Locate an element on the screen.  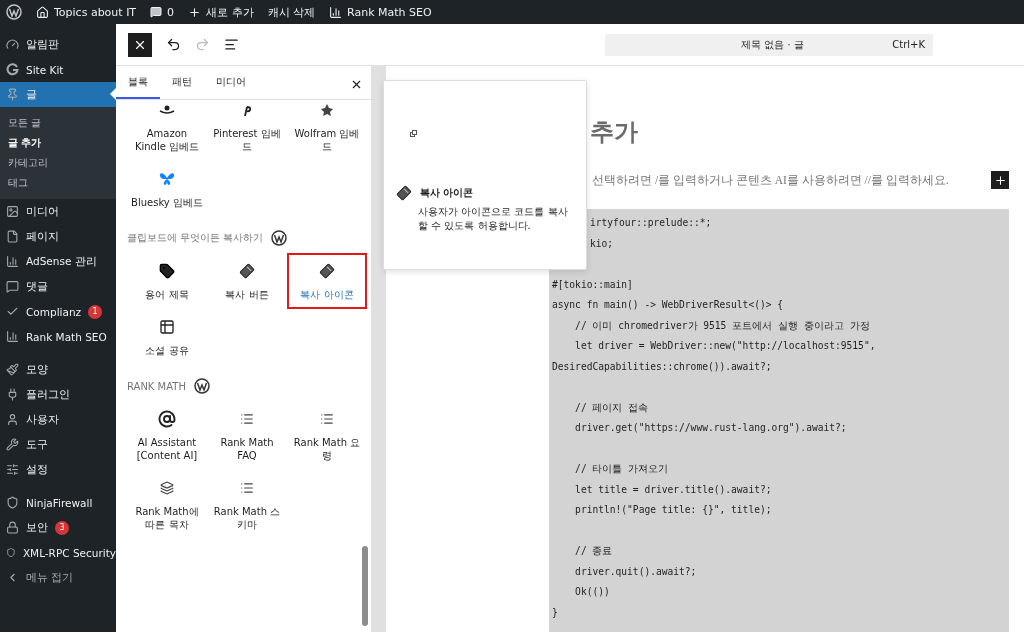
preview-description: 사용자가 아이콘으로 코드를 복사할 수 있도록 허용합니다. is located at coordinates (493, 219).